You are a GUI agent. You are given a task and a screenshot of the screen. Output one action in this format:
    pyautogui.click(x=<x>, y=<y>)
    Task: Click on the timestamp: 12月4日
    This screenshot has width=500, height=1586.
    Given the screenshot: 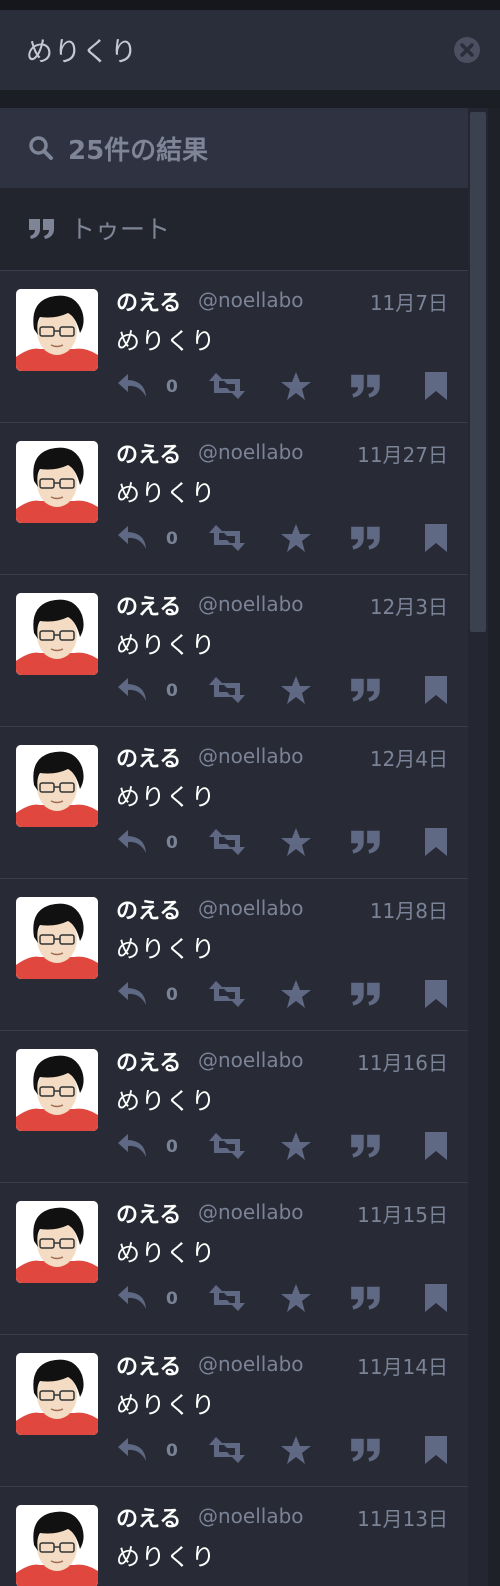 What is the action you would take?
    pyautogui.click(x=409, y=757)
    